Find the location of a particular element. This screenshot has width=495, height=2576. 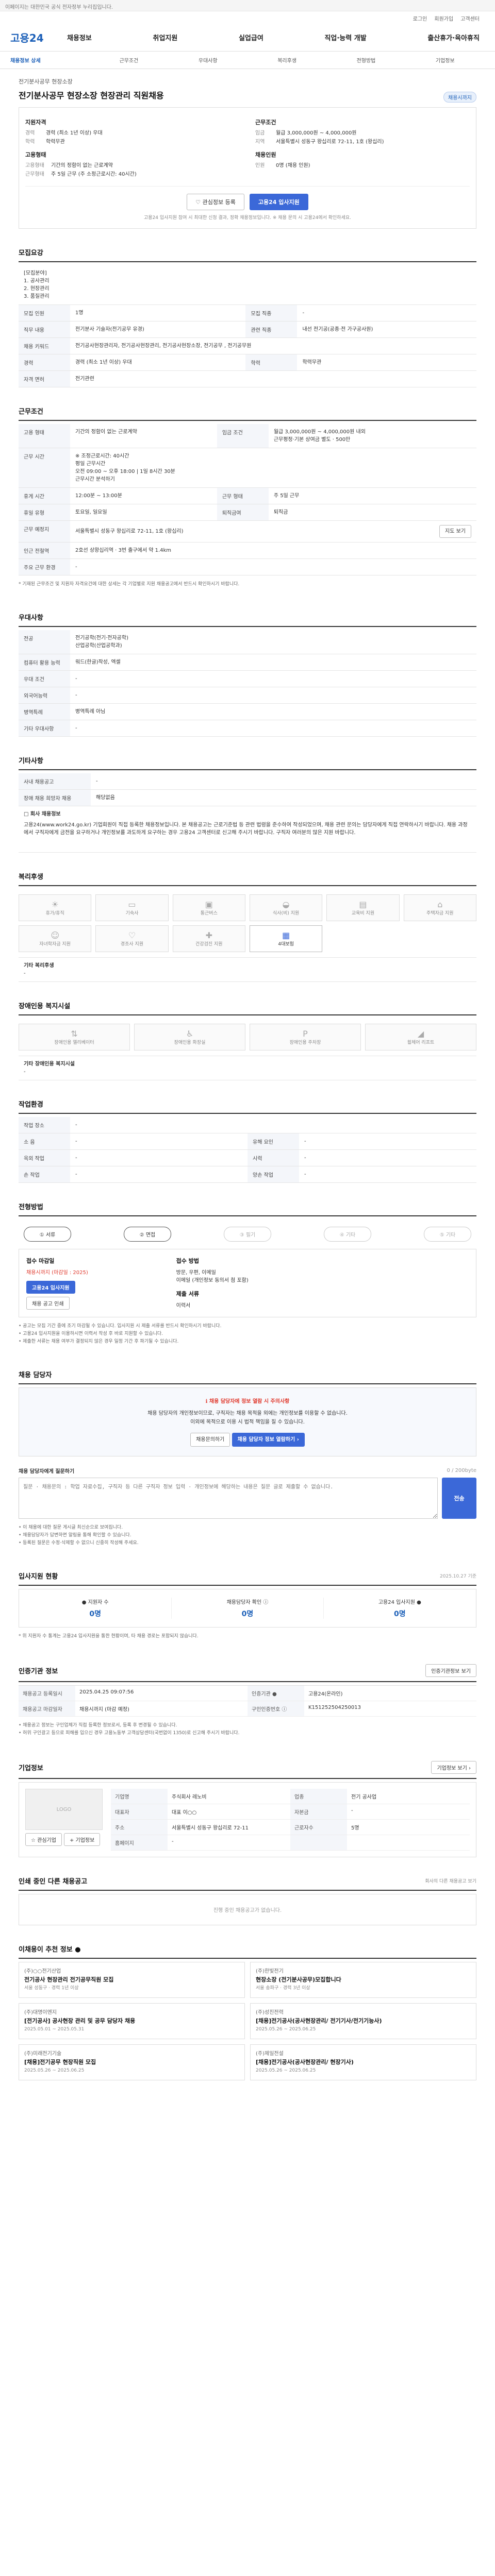

login-link: 로그인 is located at coordinates (420, 18).